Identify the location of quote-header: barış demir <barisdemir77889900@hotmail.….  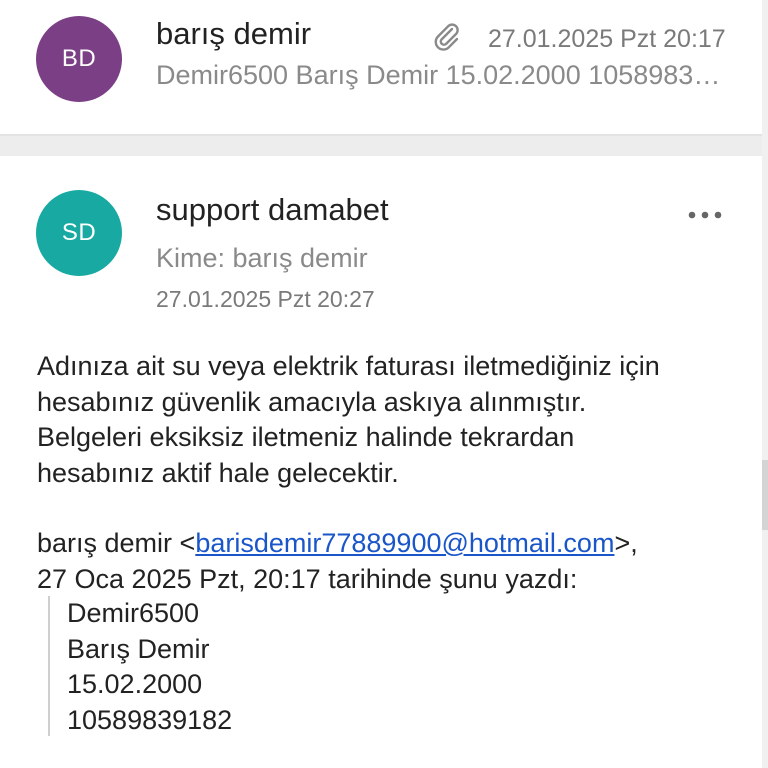
(395, 561).